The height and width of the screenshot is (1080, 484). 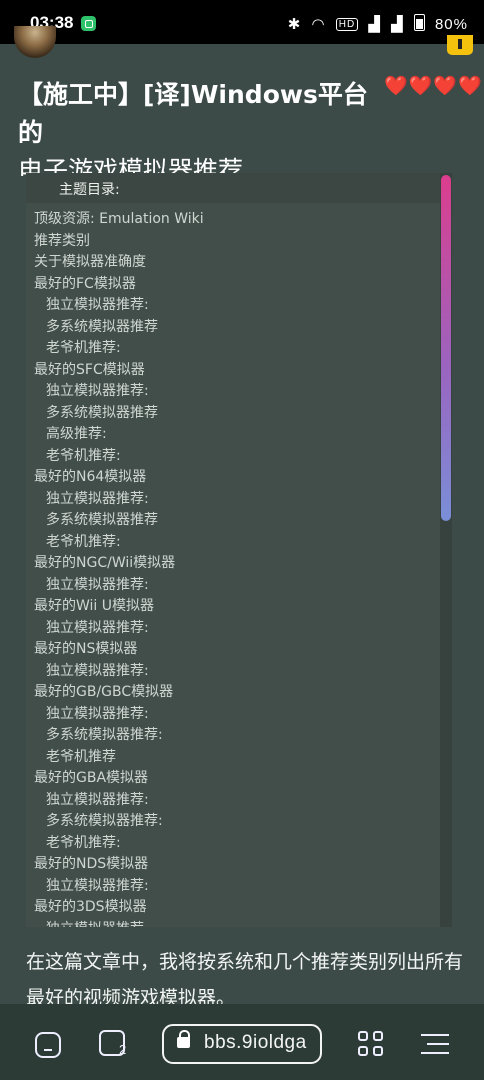 What do you see at coordinates (88, 23) in the screenshot?
I see `app-notification-icon` at bounding box center [88, 23].